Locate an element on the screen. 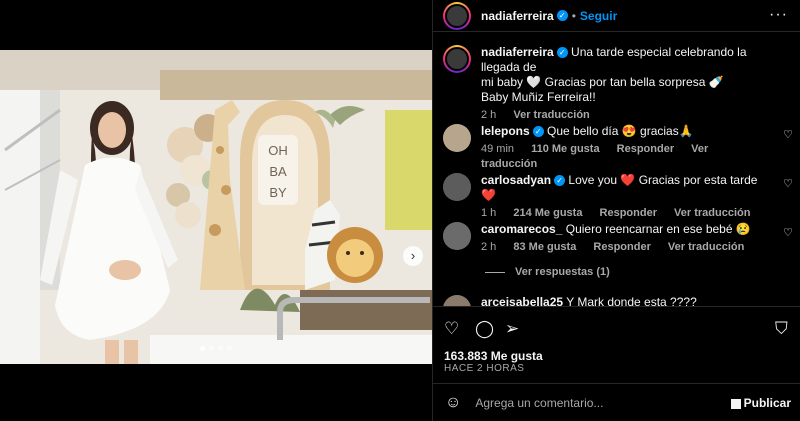 The height and width of the screenshot is (421, 800). commenter-username: carlosadyan is located at coordinates (516, 180).